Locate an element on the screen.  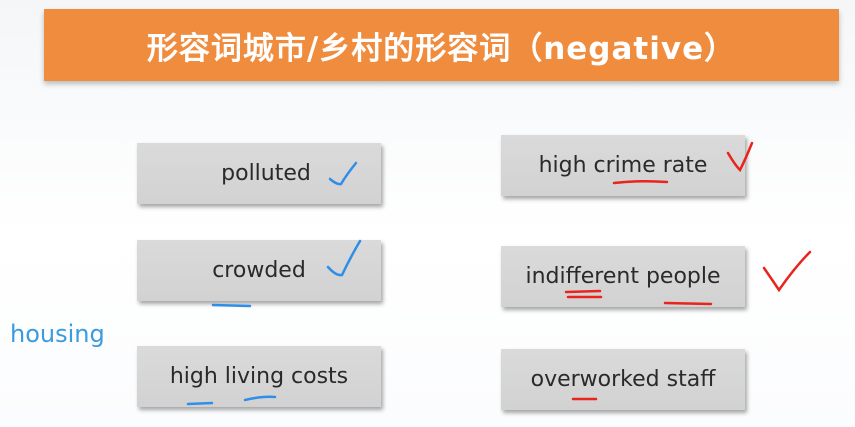
card-label: high crime rate is located at coordinates (623, 165).